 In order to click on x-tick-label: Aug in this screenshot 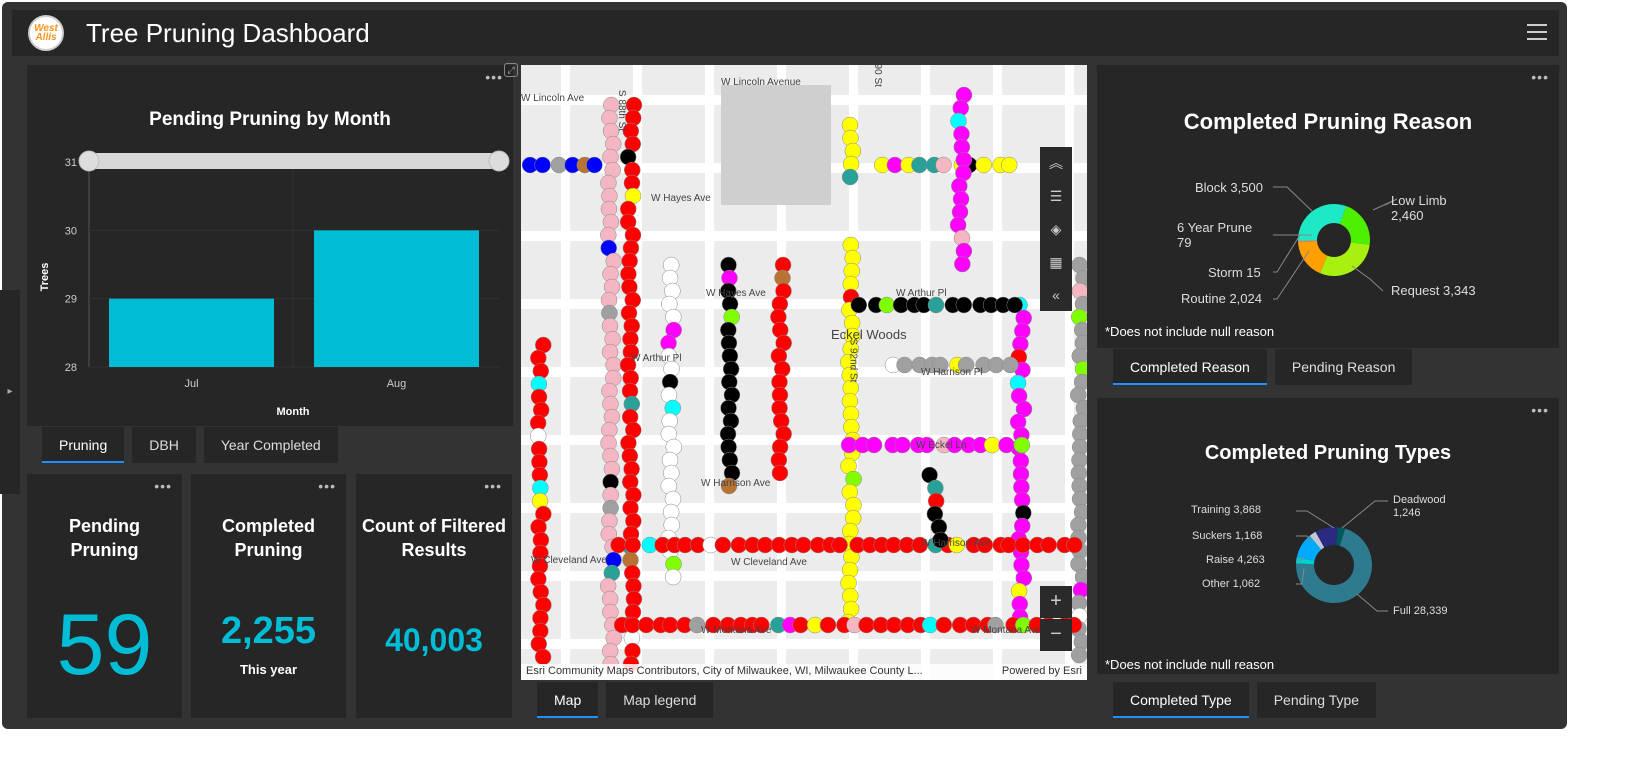, I will do `click(397, 384)`.